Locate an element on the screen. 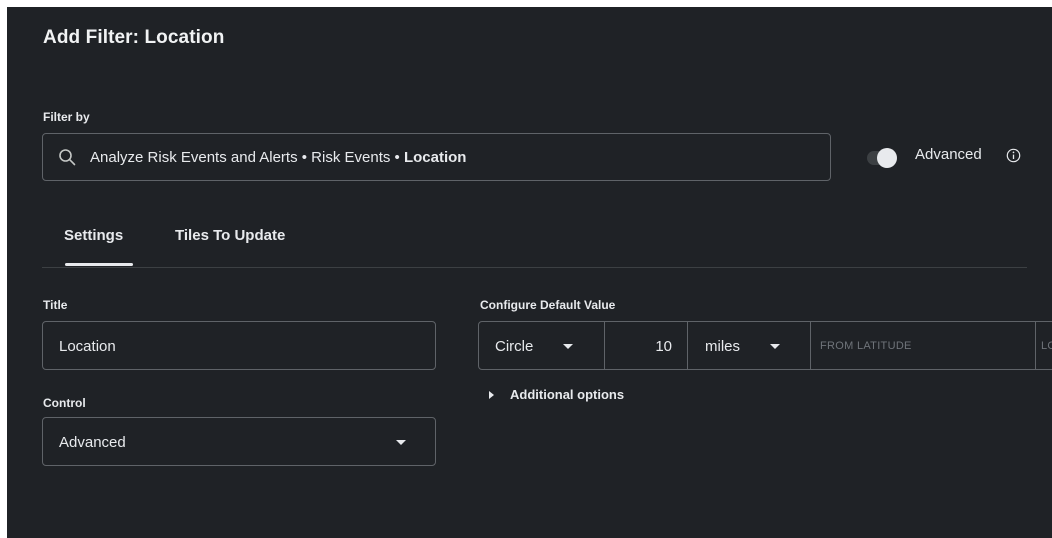 This screenshot has width=1052, height=538. from-latitude-field: FROM LATITUDE is located at coordinates (923, 345).